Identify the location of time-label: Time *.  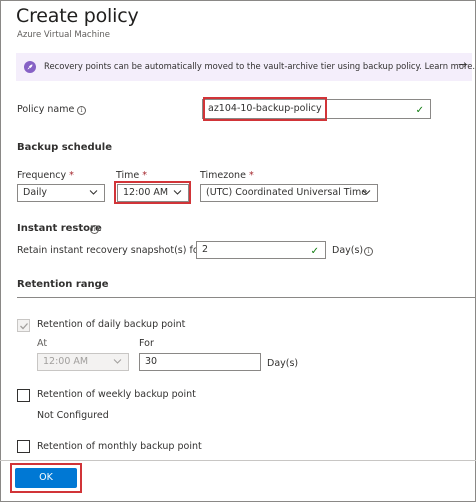
(132, 175).